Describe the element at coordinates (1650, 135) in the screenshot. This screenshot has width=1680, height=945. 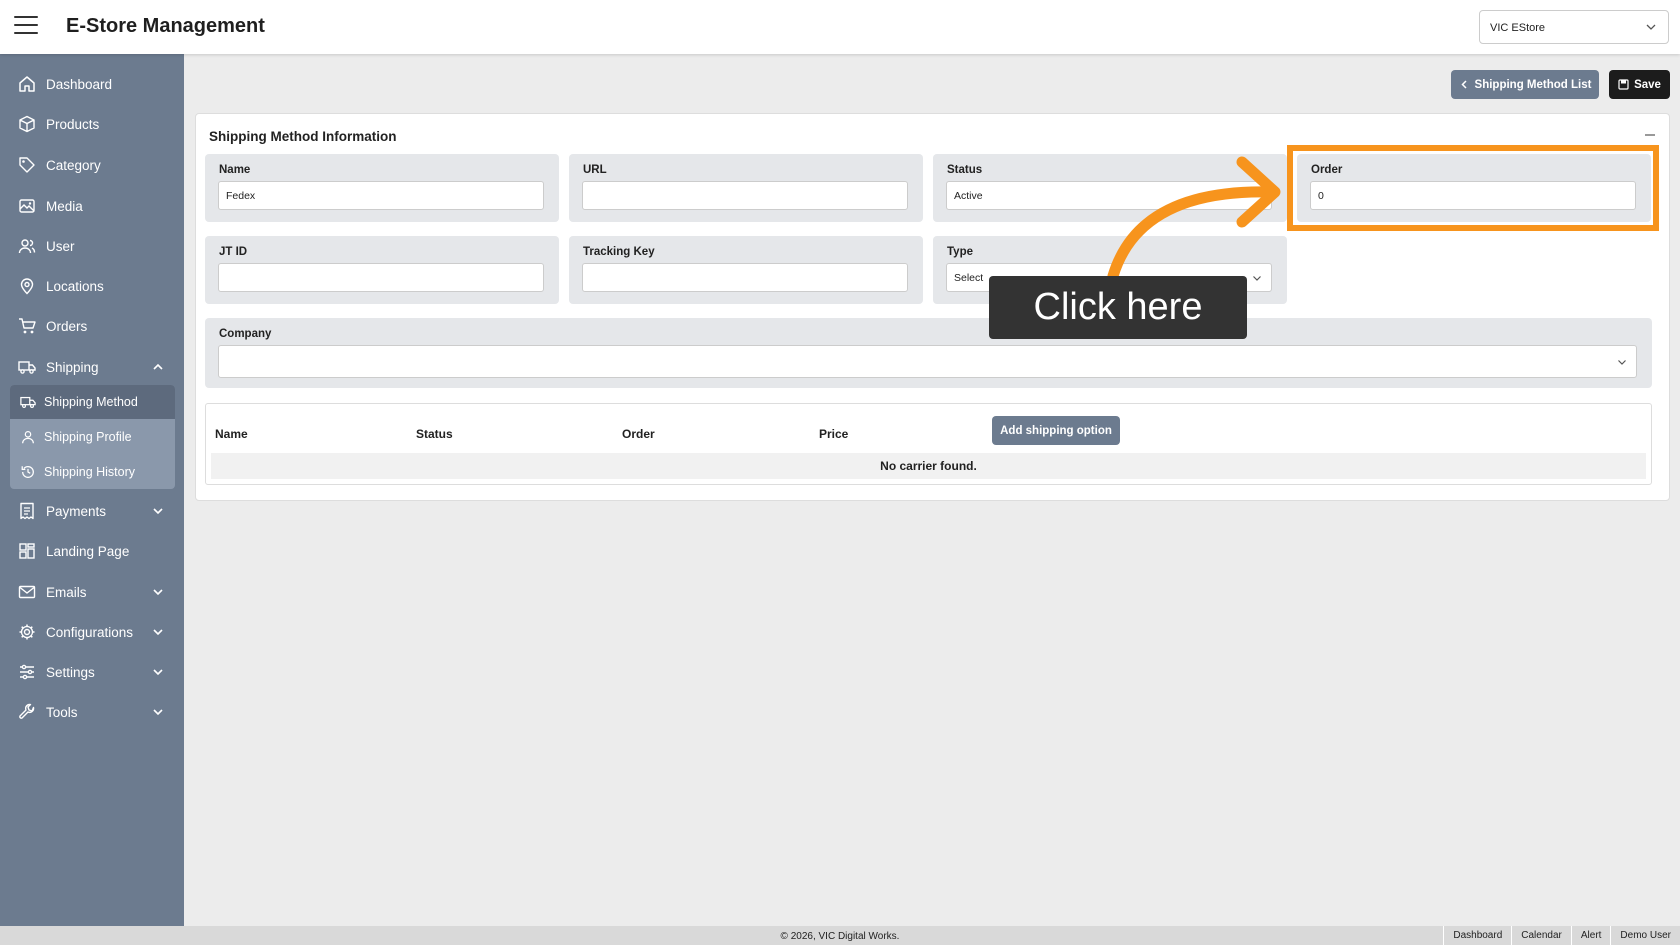
I see `collapse-icon` at that location.